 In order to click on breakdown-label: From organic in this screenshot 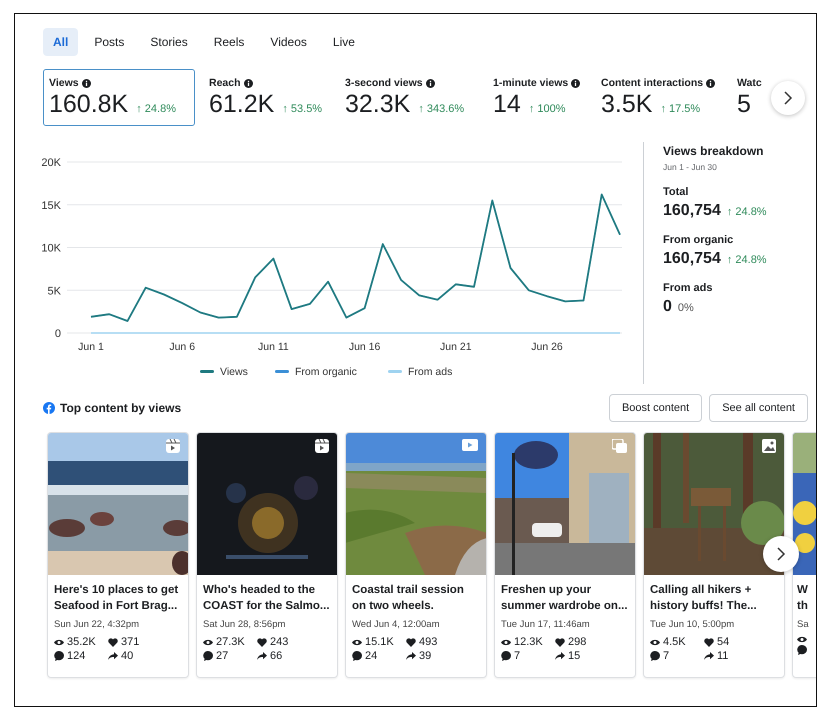, I will do `click(698, 240)`.